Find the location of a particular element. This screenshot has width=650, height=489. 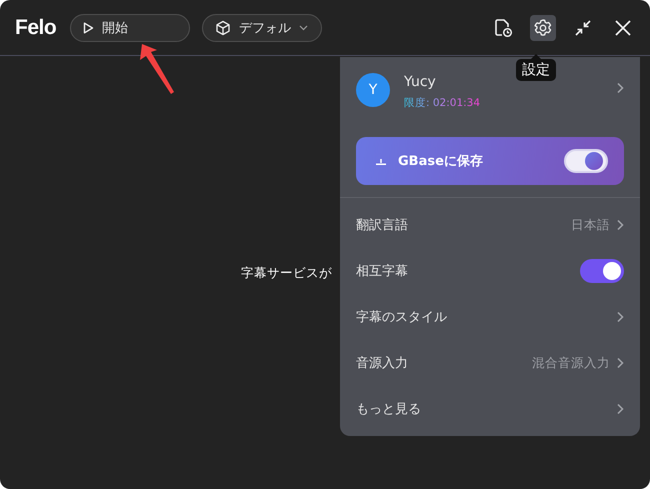

settings-row: 字幕のスタイル is located at coordinates (490, 317).